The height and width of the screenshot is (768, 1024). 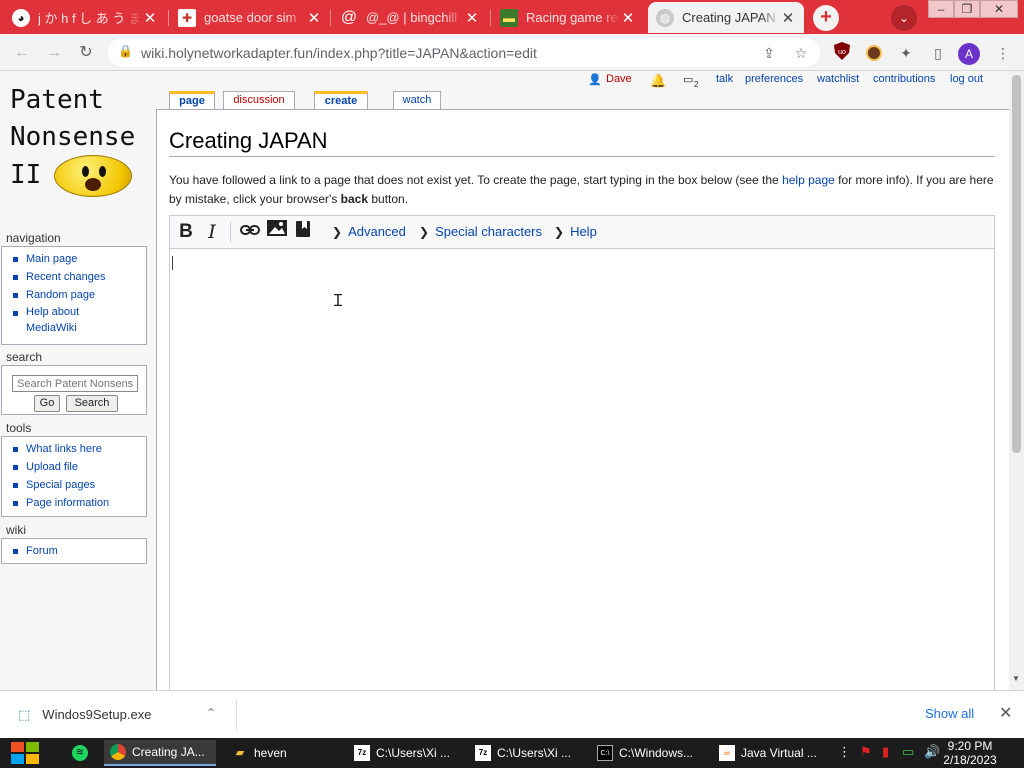 What do you see at coordinates (74, 467) in the screenshot?
I see `sidebar-item-upload-file: Upload file` at bounding box center [74, 467].